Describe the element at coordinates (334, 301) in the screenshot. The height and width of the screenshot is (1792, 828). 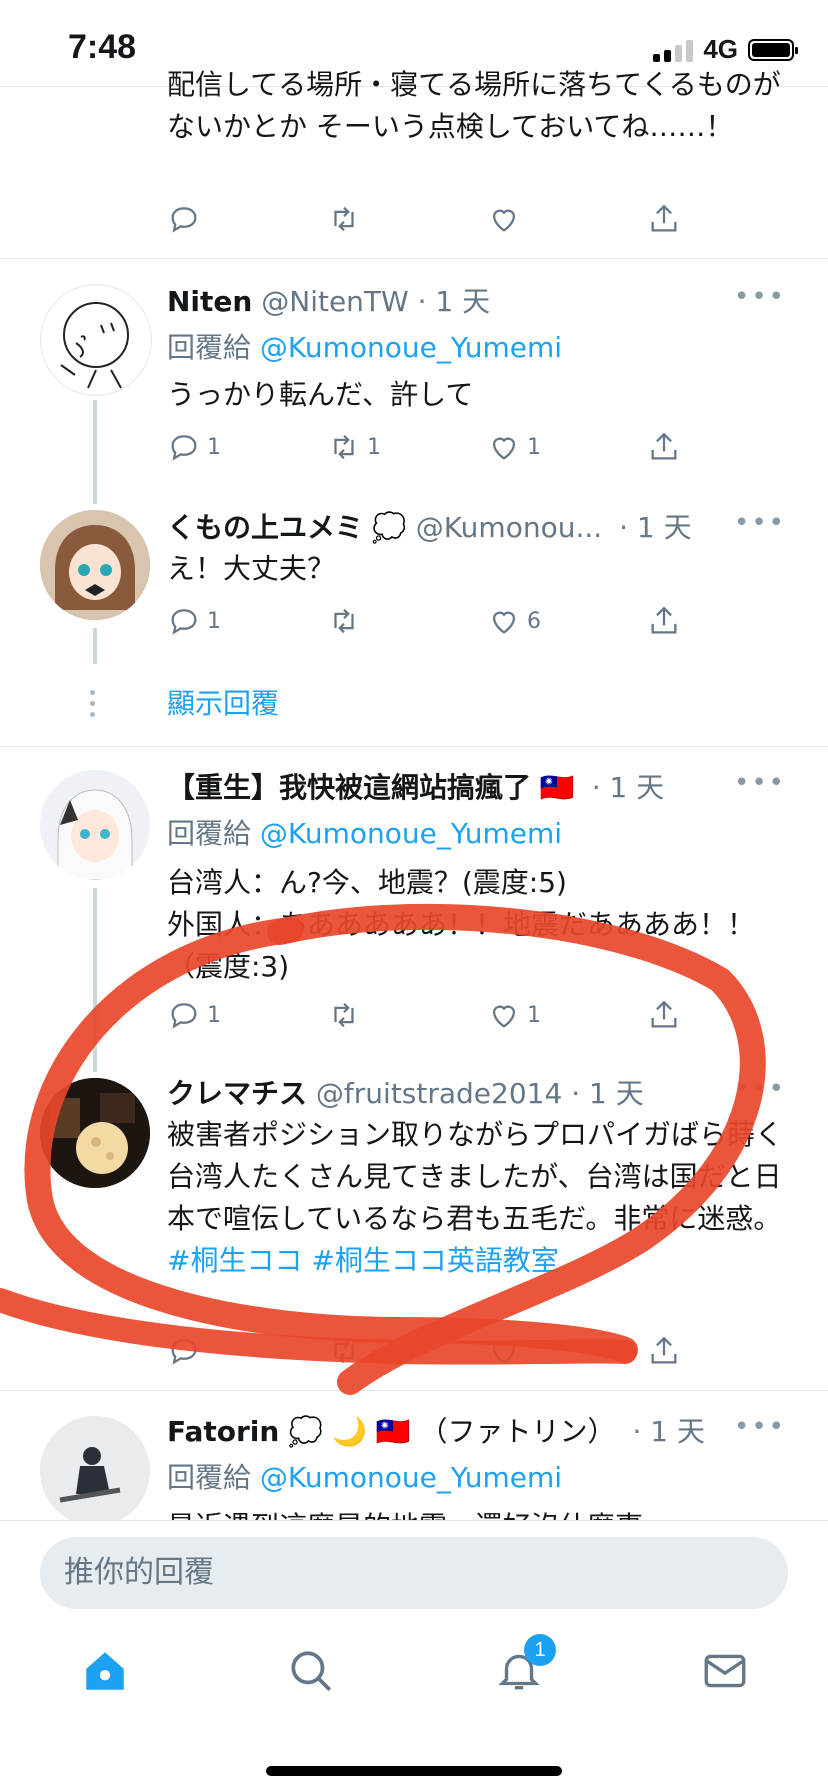
I see `user-handle: @NitenTW` at that location.